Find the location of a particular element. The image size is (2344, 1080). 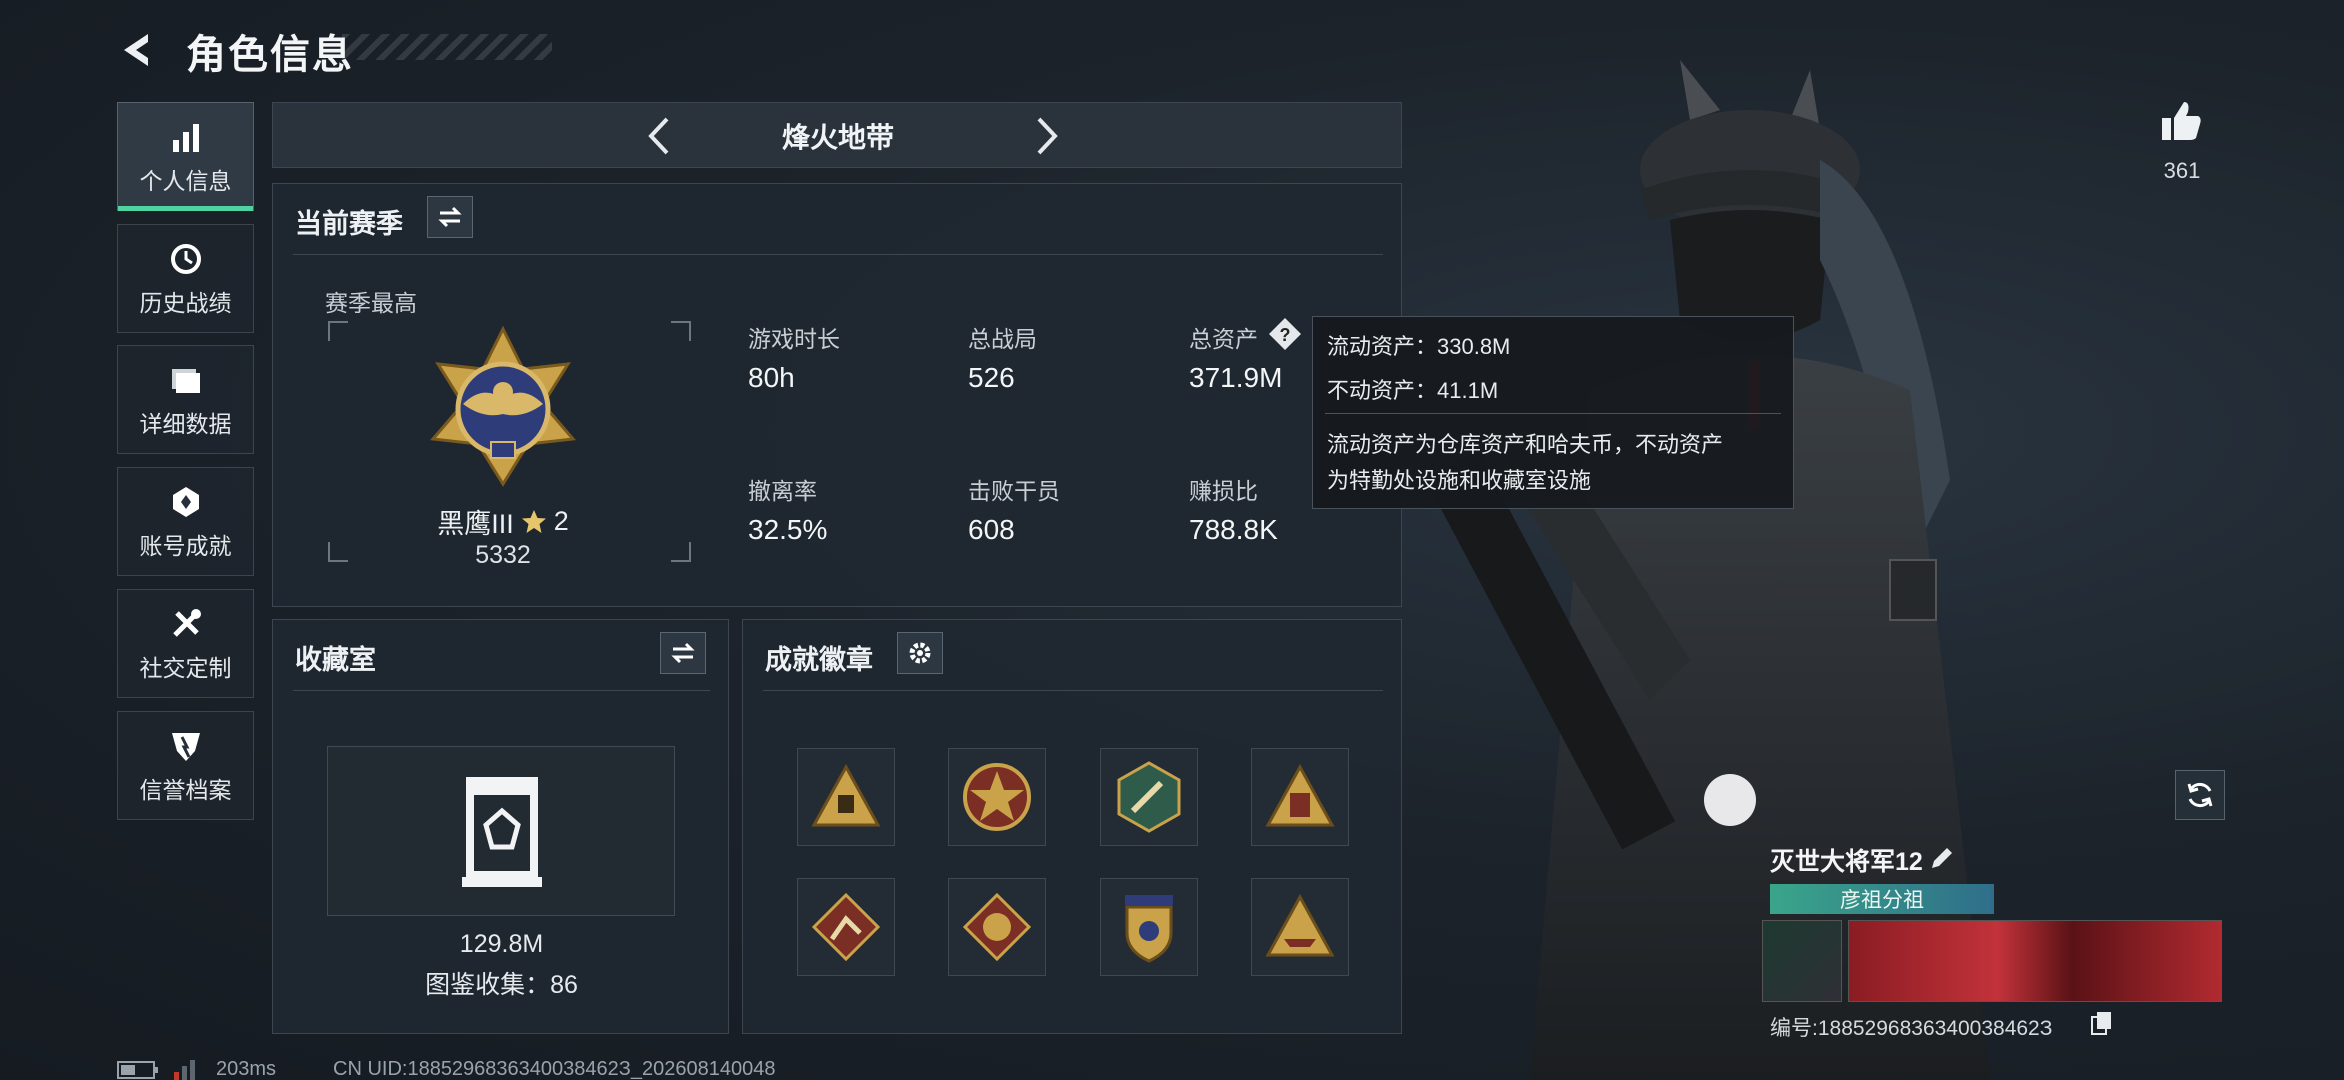

player-card-banner is located at coordinates (1992, 961).